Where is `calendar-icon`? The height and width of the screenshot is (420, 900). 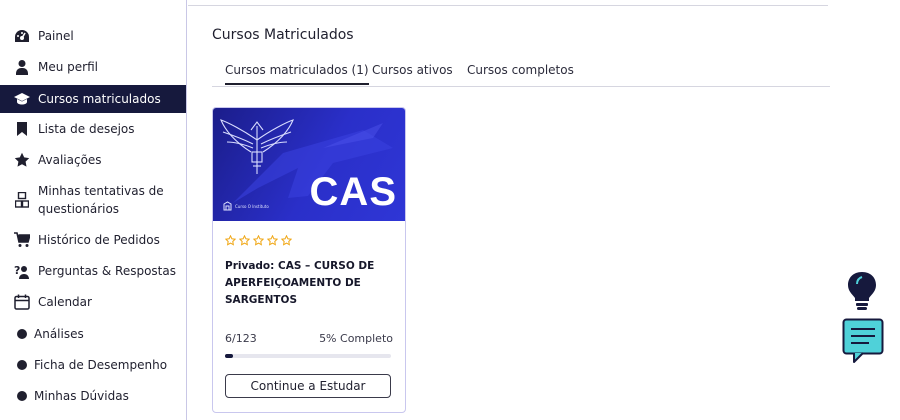
calendar-icon is located at coordinates (22, 302).